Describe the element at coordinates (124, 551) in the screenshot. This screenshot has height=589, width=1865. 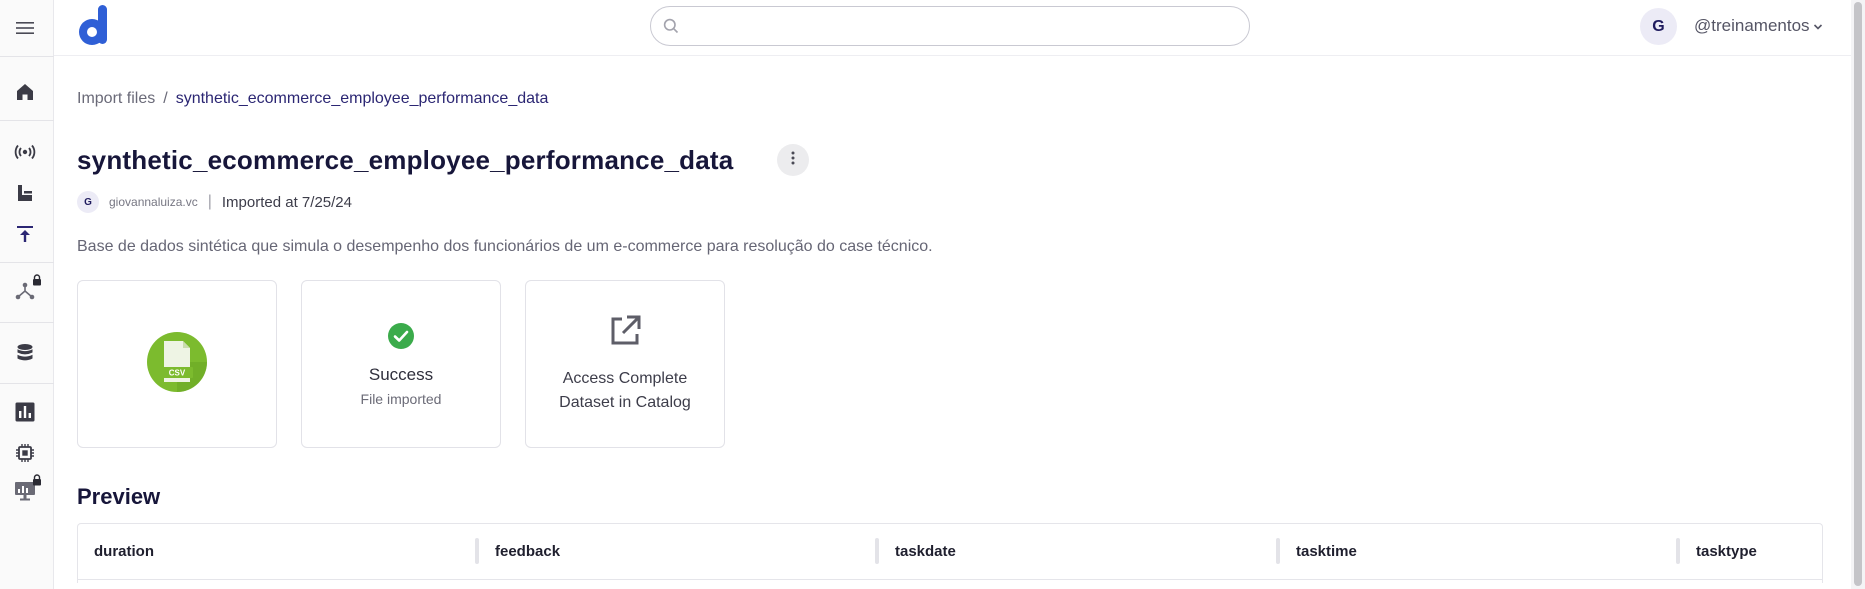
I see `column-header-label: duration` at that location.